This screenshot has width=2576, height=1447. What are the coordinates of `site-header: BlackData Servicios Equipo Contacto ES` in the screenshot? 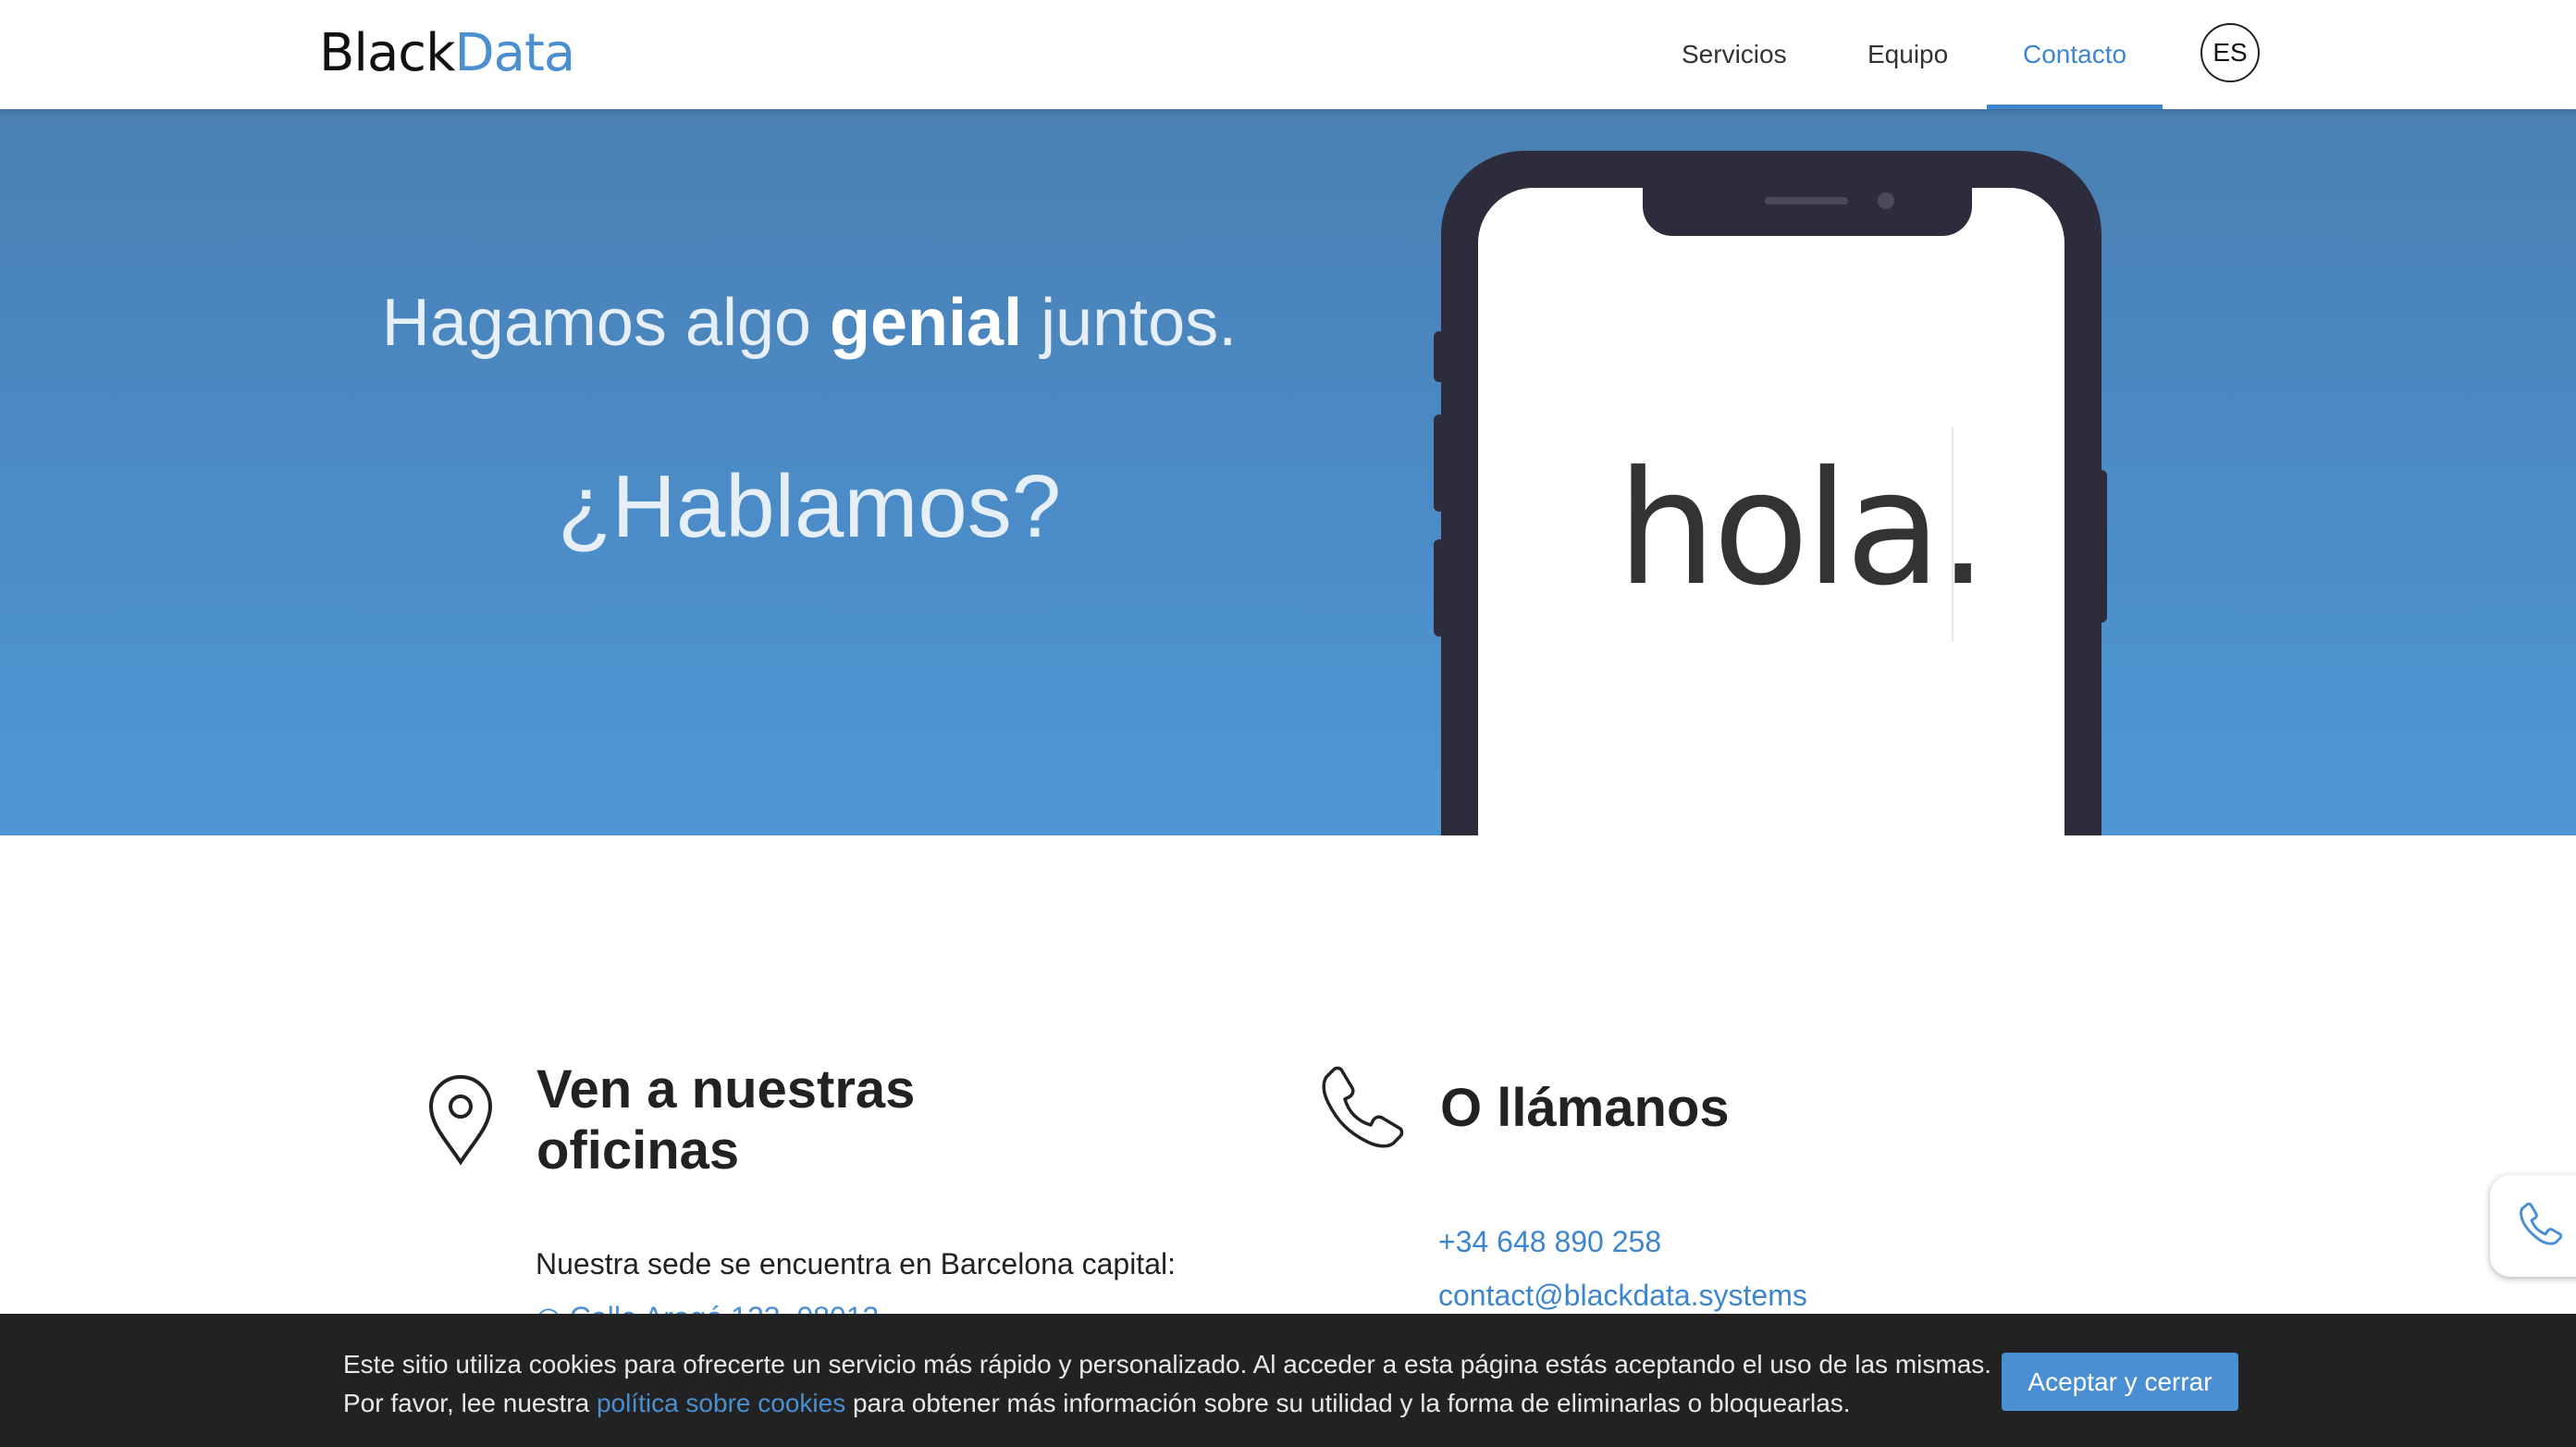 It's located at (1288, 54).